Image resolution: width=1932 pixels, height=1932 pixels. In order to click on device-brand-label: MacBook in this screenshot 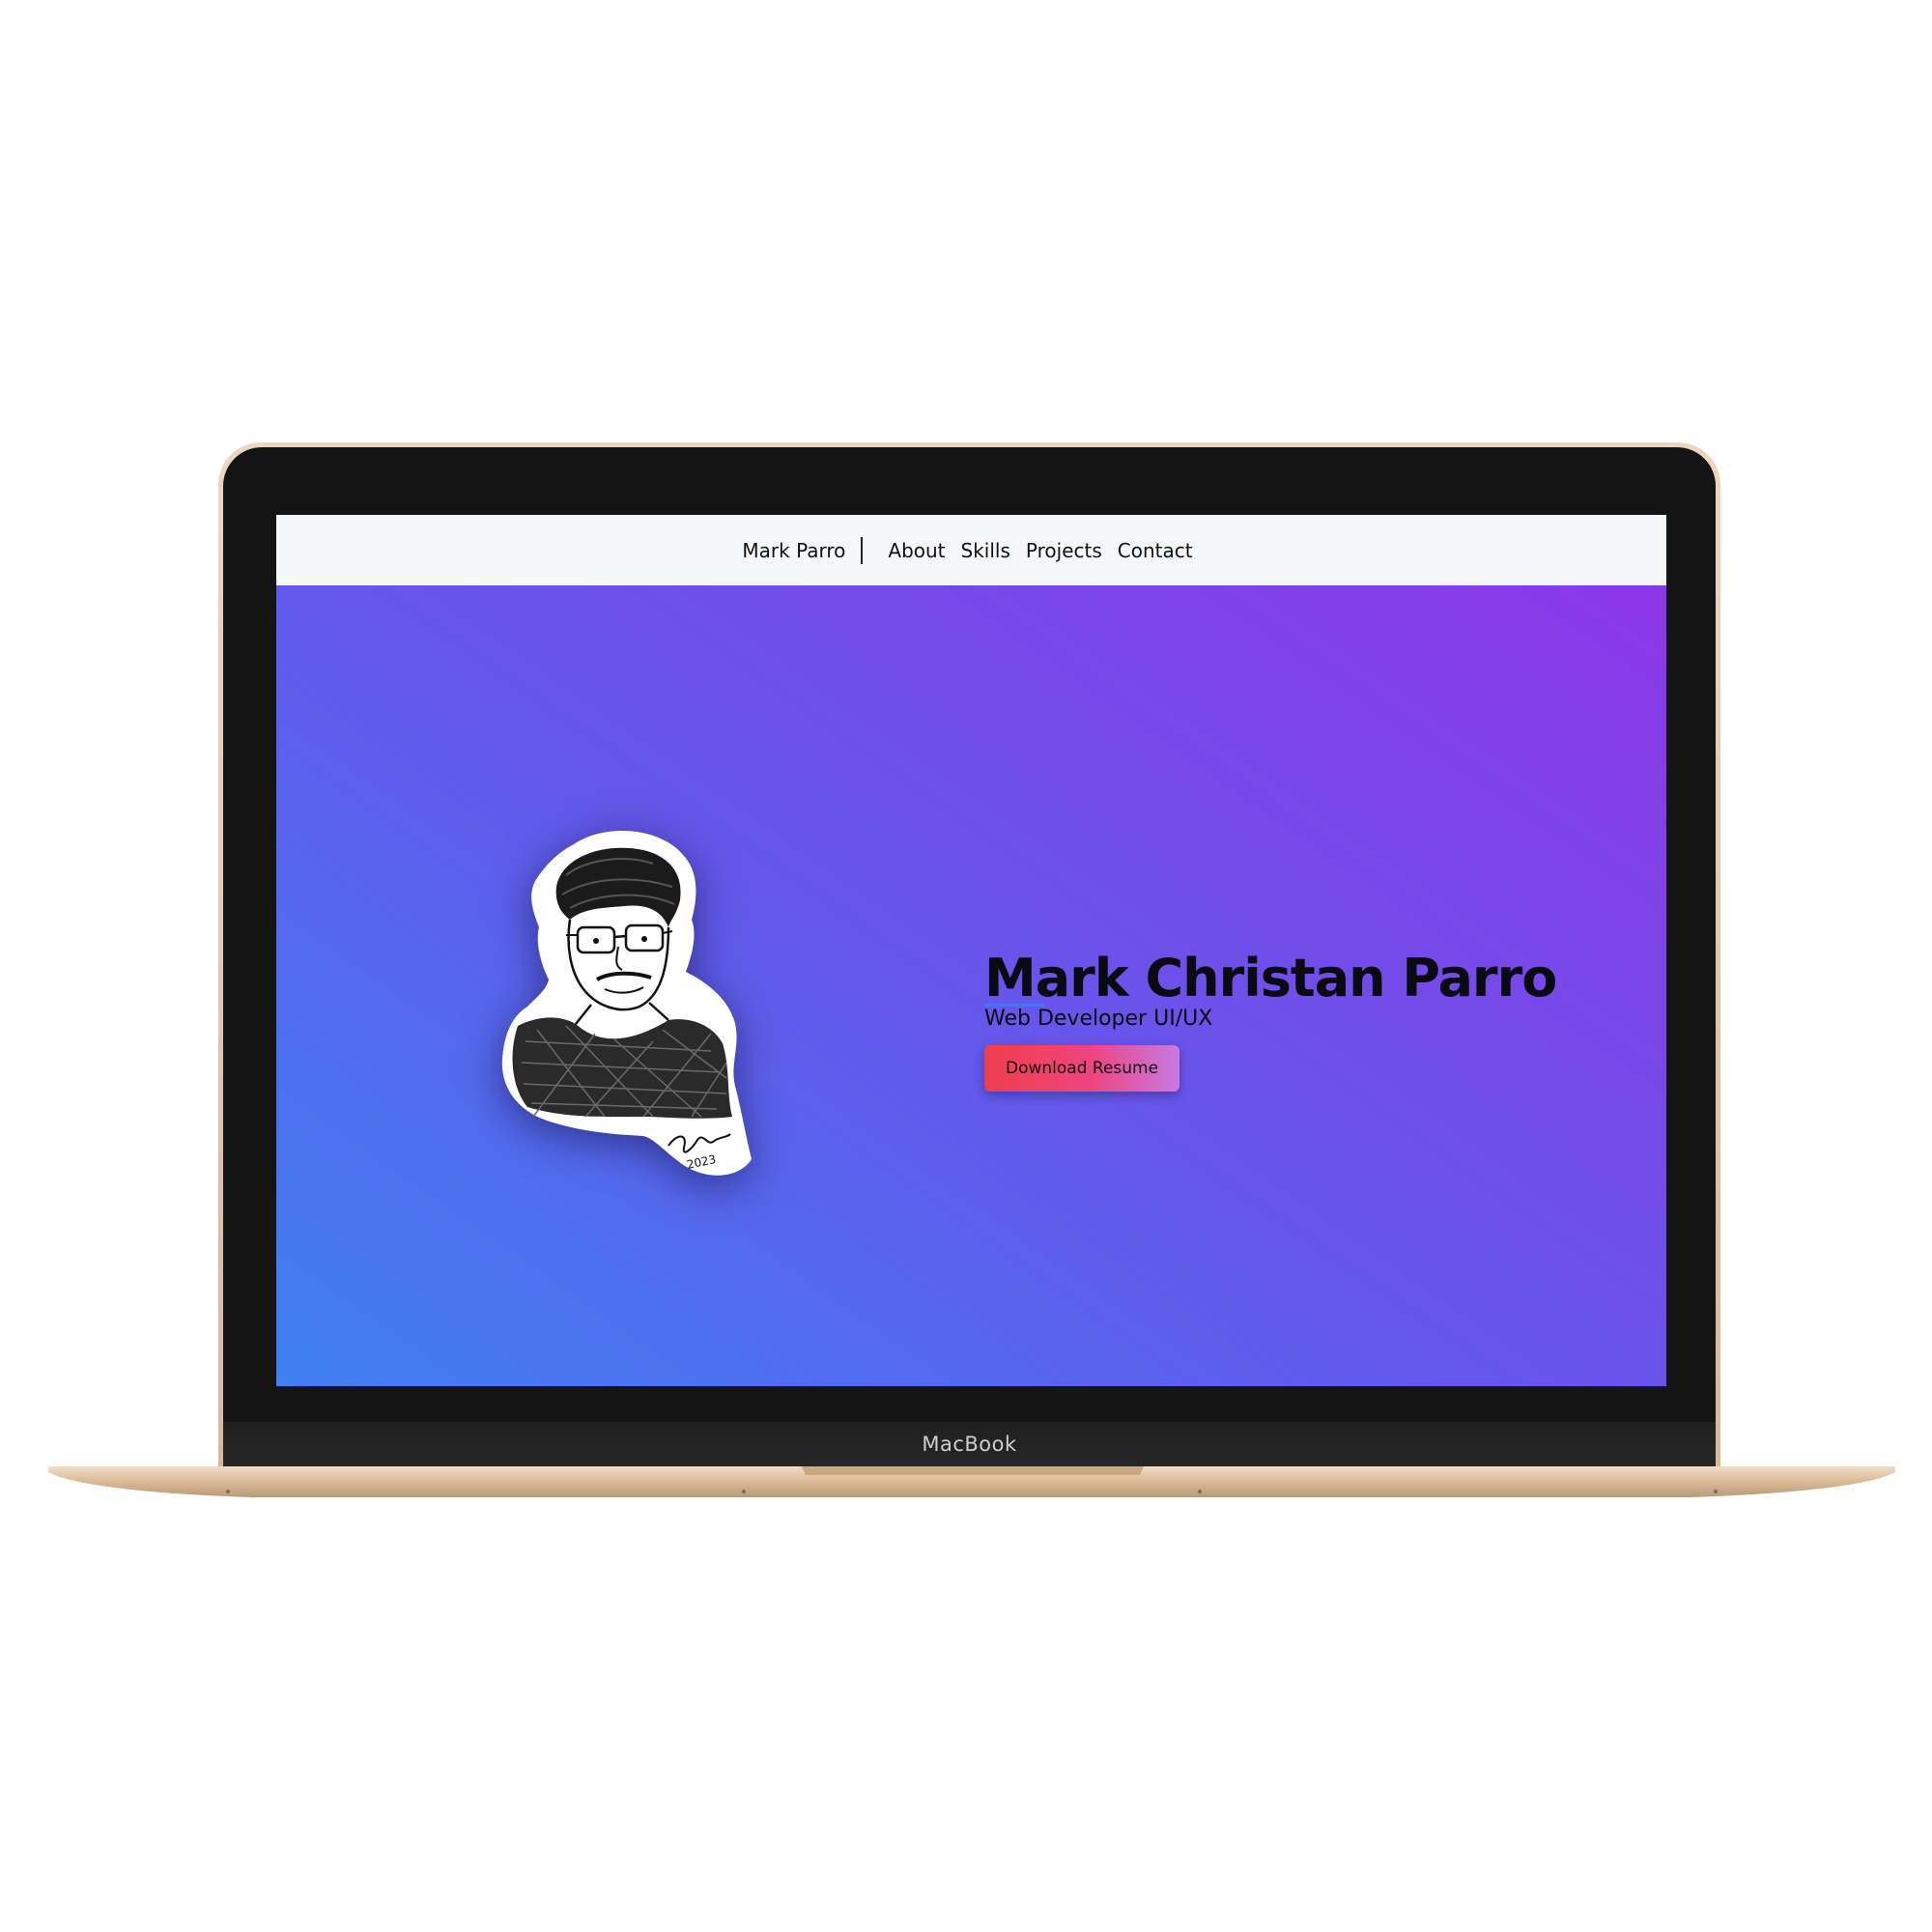, I will do `click(969, 1444)`.